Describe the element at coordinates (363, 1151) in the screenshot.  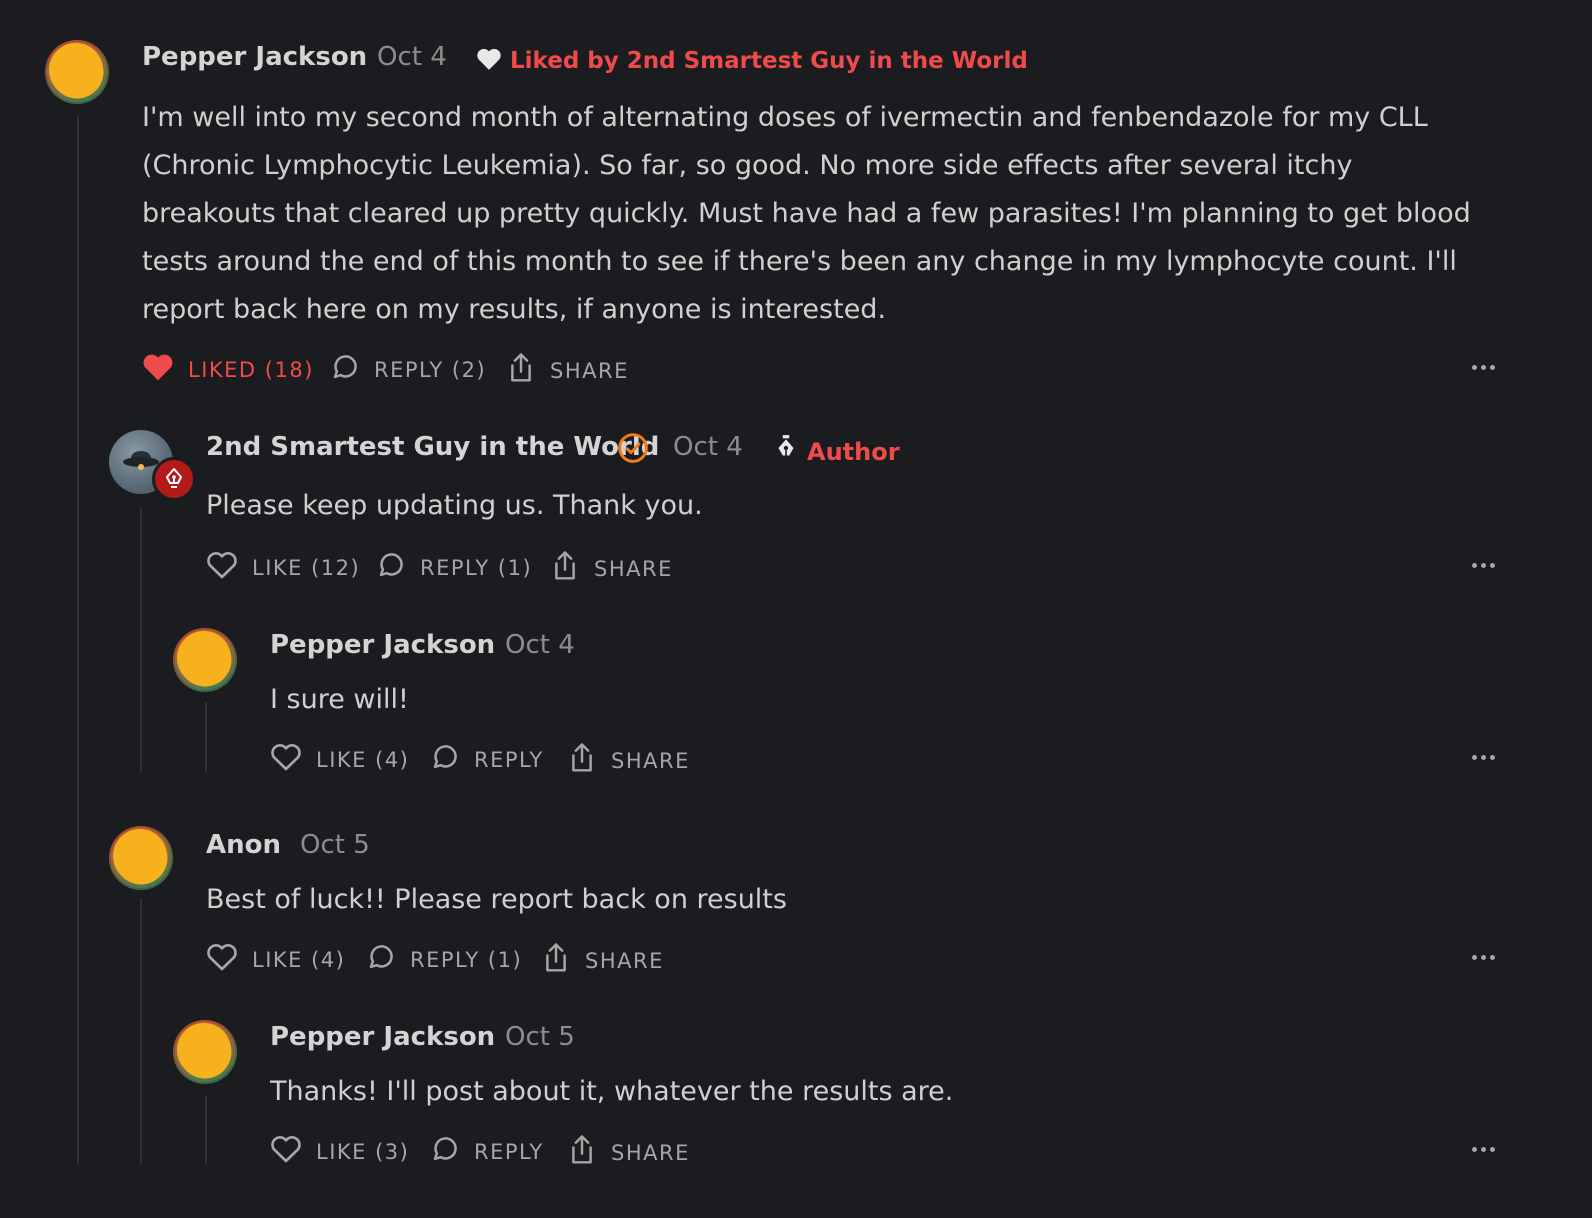
I see `like-label: LIKE (3)` at that location.